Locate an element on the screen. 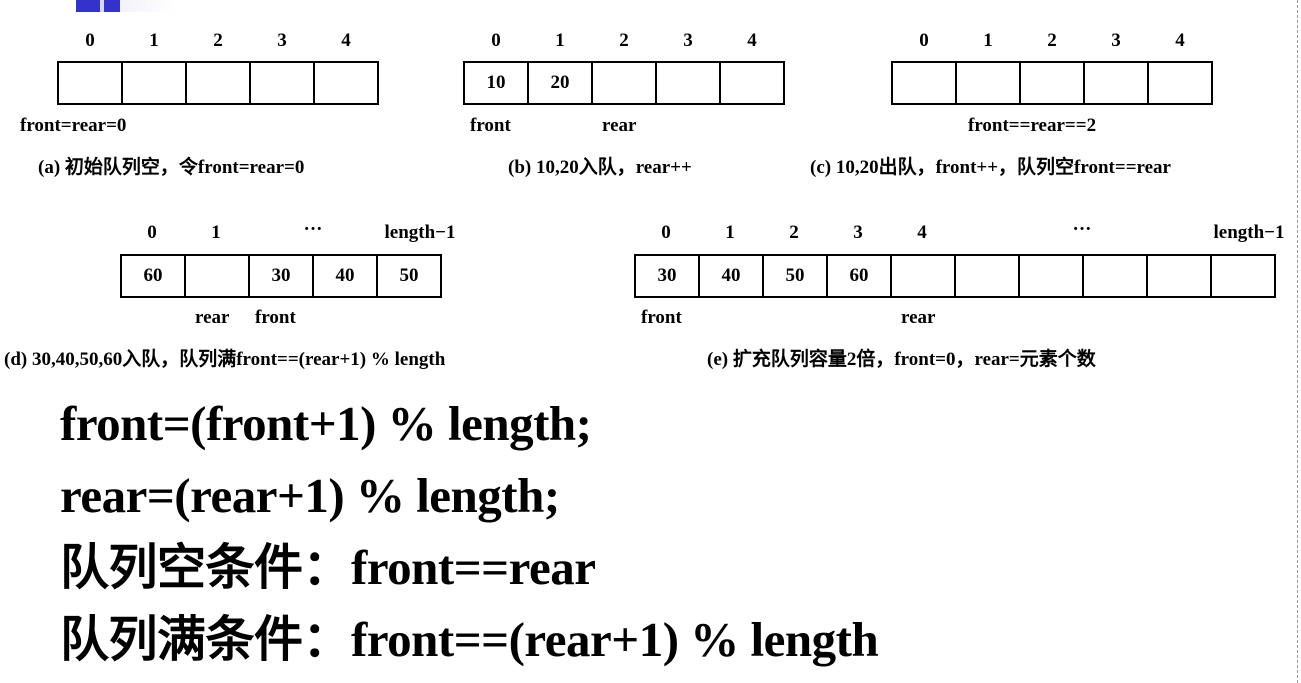  formula-rear-advance: rear=(rear+1) % length; is located at coordinates (310, 495).